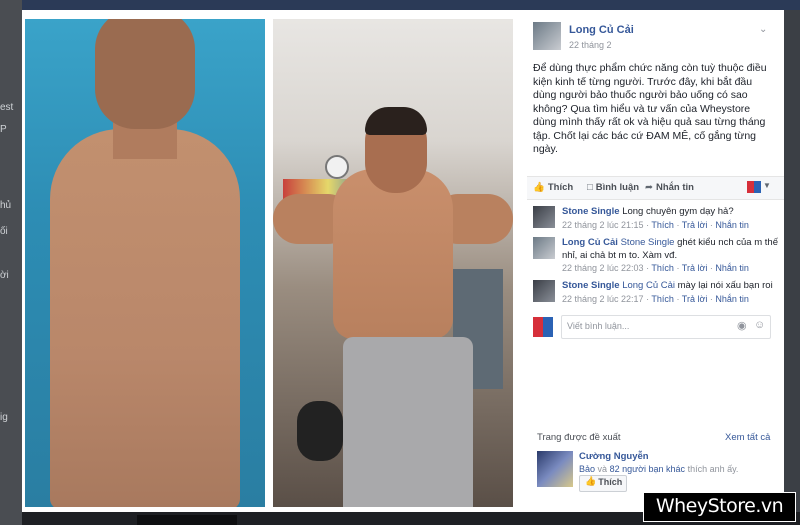  Describe the element at coordinates (647, 469) in the screenshot. I see `others-link: 82 người bạn khác` at that location.